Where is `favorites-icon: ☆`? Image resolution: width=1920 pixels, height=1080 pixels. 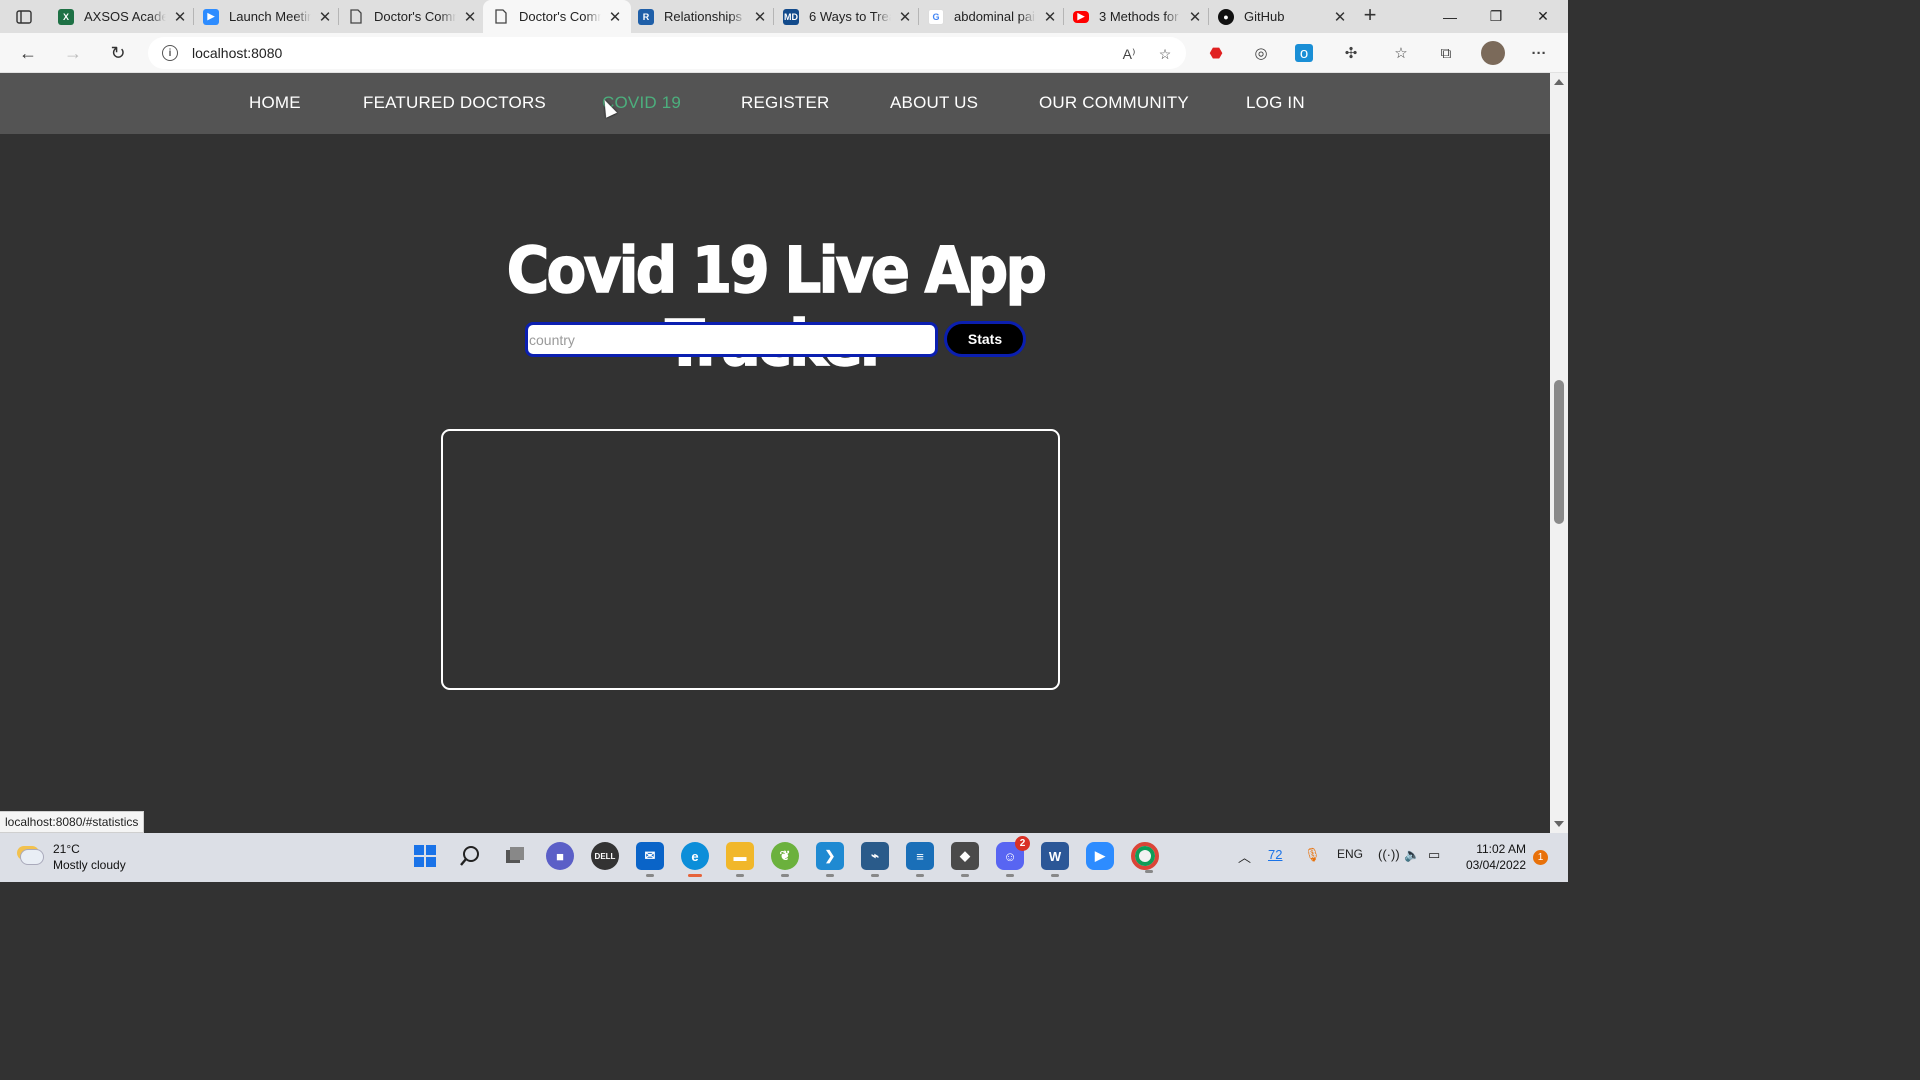 favorites-icon: ☆ is located at coordinates (1401, 53).